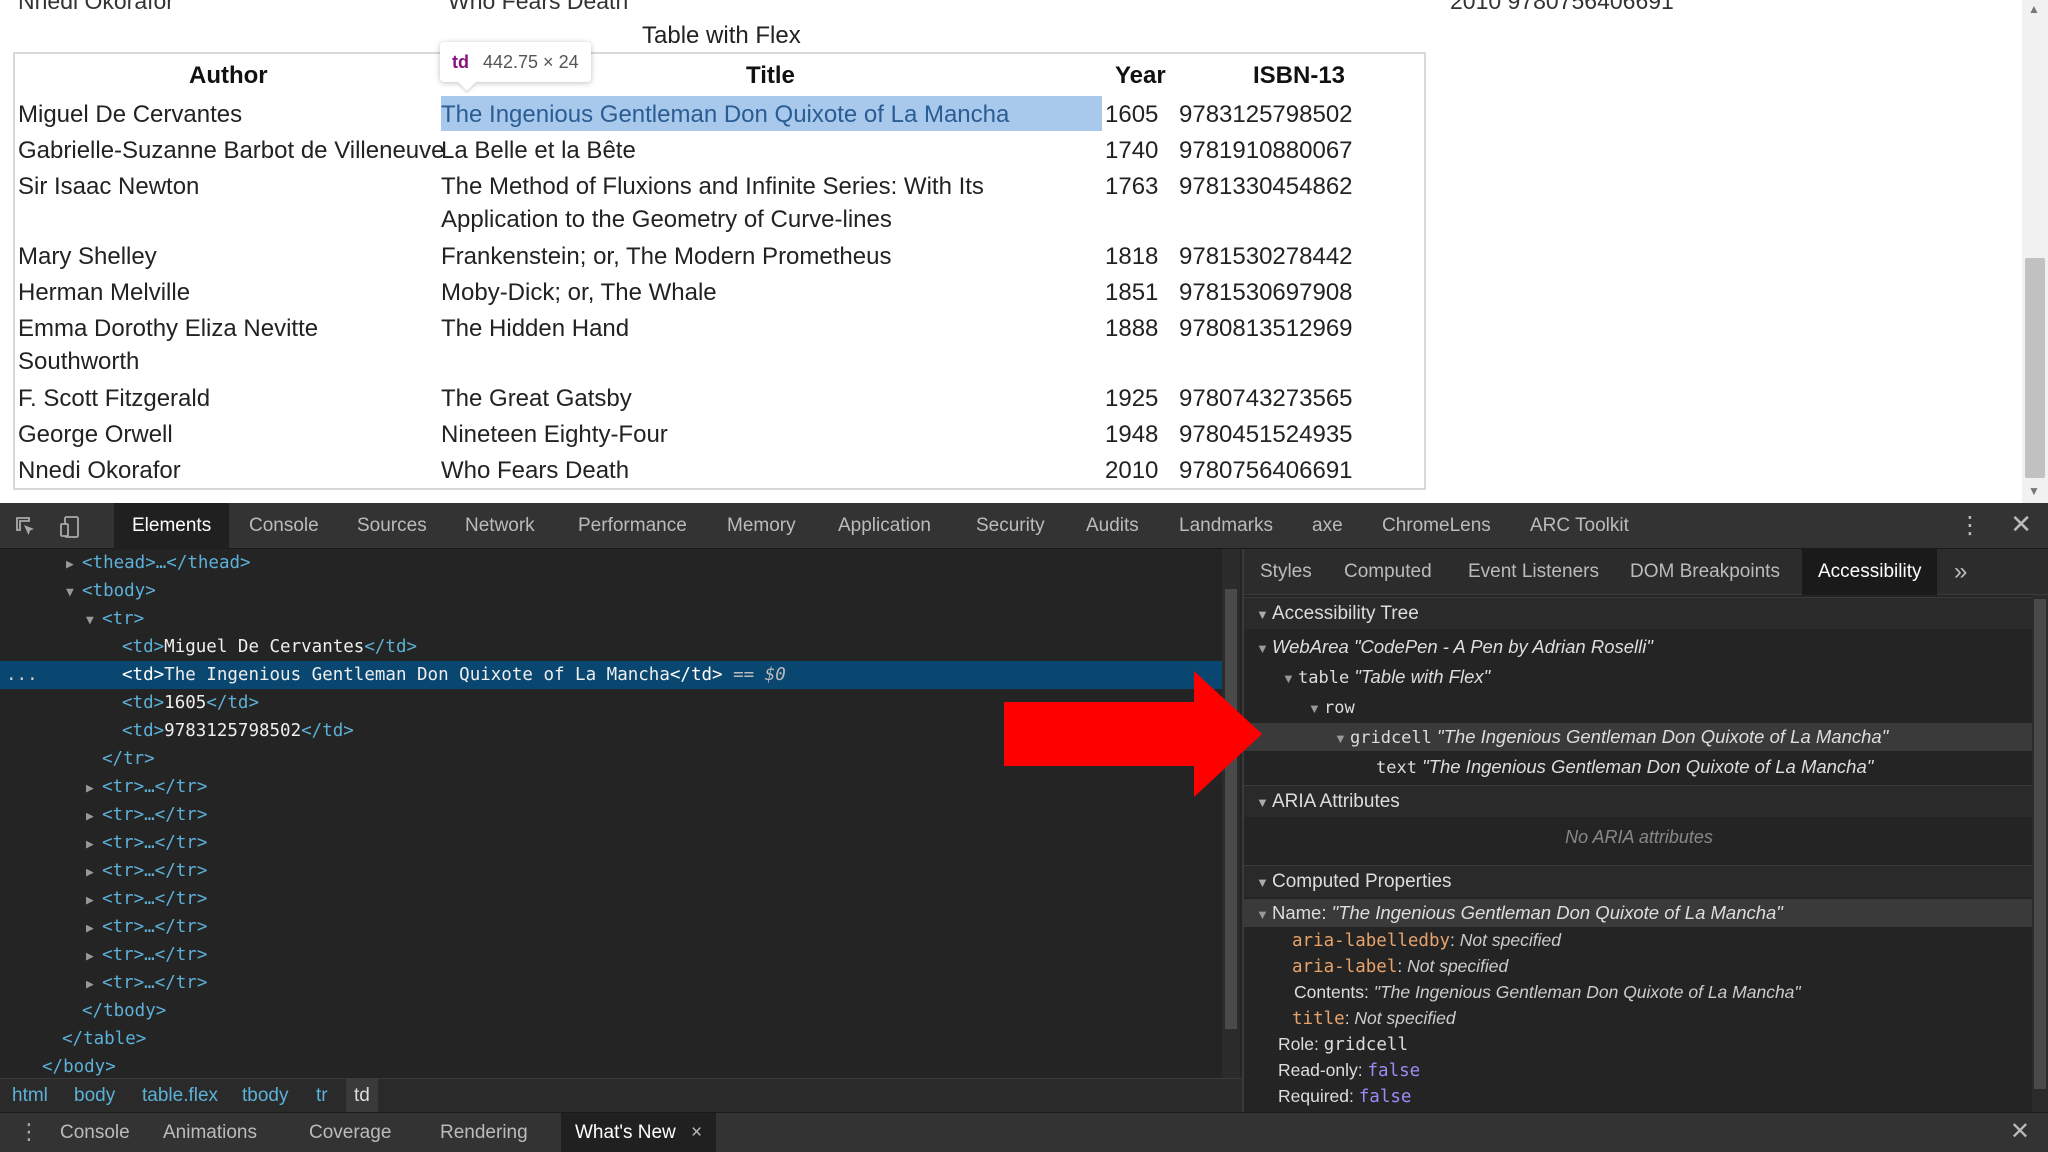 The width and height of the screenshot is (2048, 1152). Describe the element at coordinates (104, 1039) in the screenshot. I see `dom-node-table-close: </table>` at that location.